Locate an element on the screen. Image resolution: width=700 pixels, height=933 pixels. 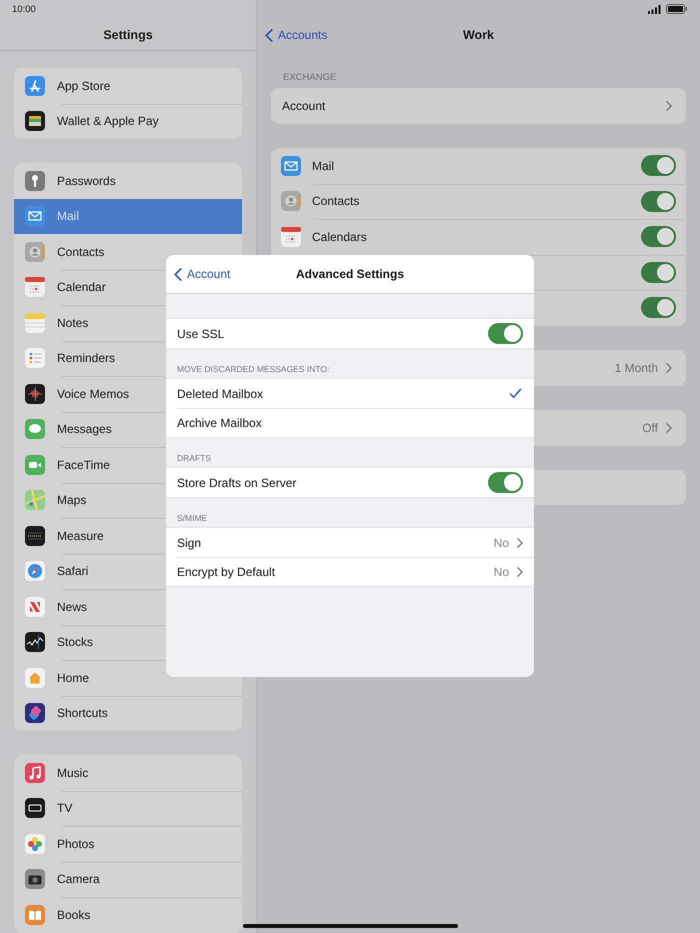
sheet-title: Advanced Settings is located at coordinates (350, 274).